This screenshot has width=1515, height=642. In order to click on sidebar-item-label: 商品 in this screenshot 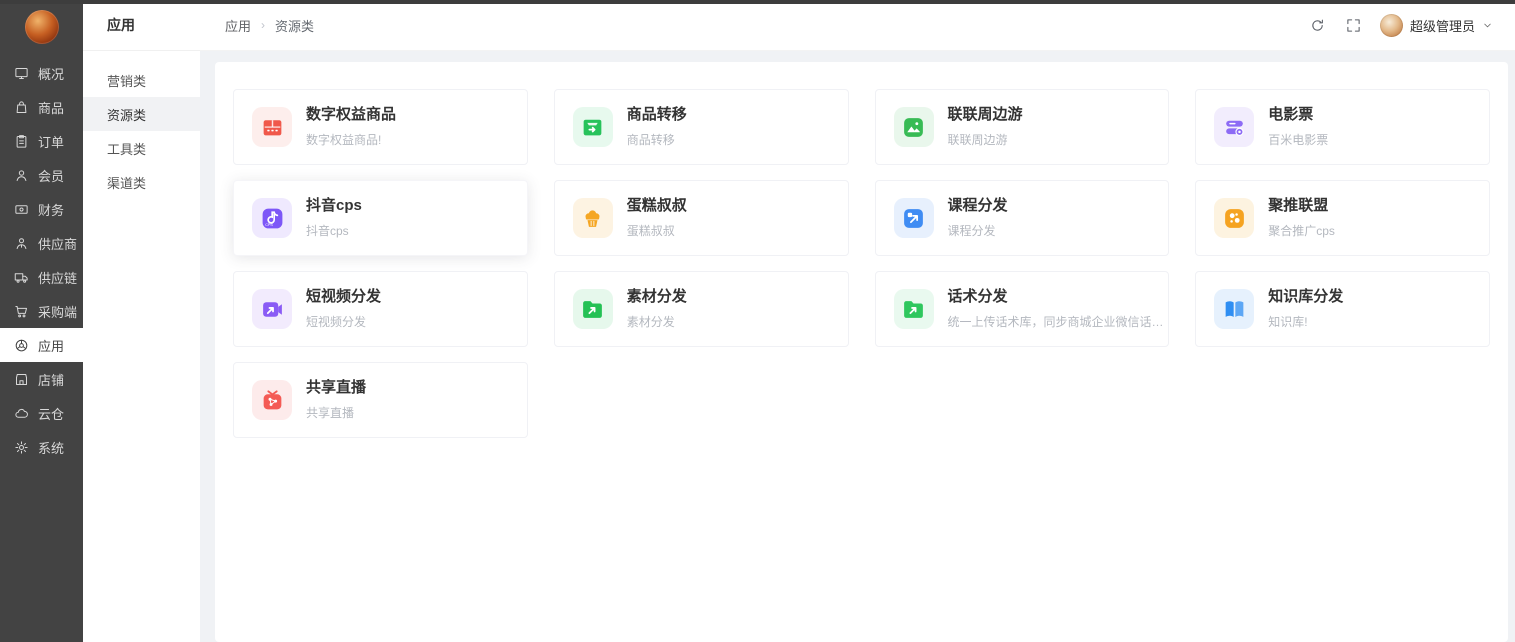, I will do `click(51, 108)`.